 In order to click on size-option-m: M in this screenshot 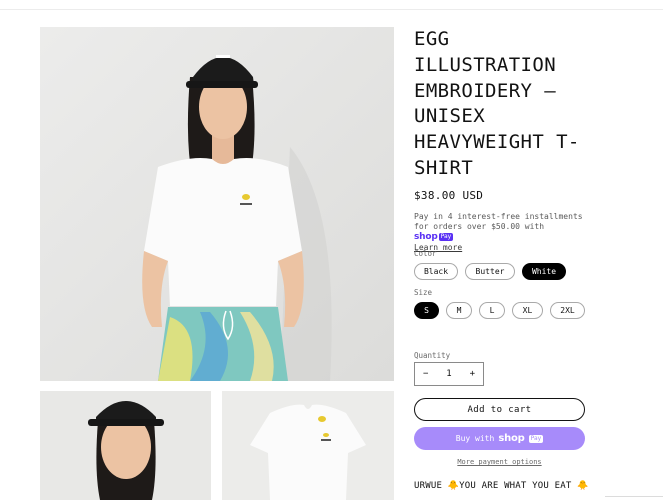, I will do `click(459, 310)`.